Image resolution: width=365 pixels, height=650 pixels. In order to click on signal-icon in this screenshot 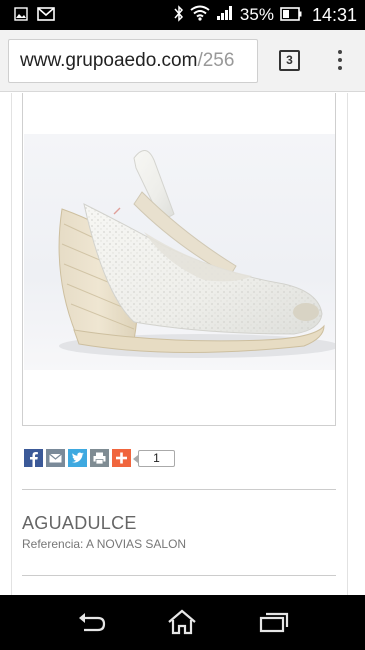, I will do `click(225, 15)`.